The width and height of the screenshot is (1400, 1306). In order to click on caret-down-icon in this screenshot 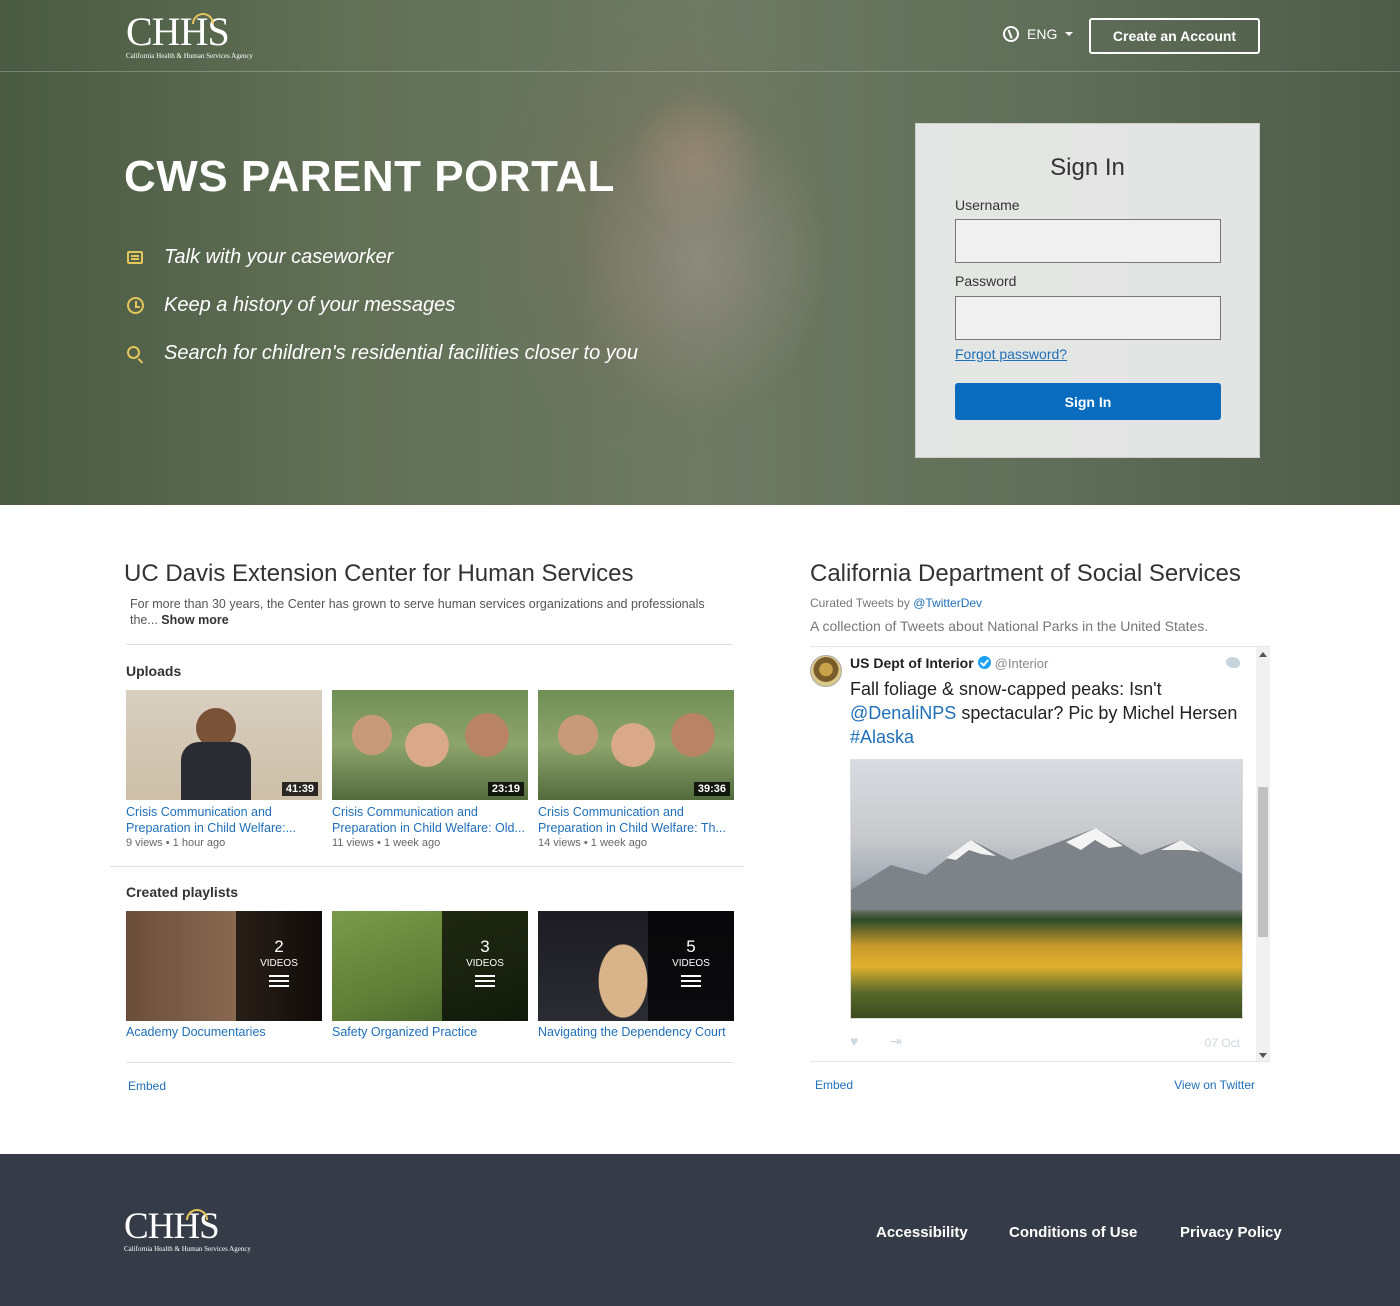, I will do `click(1069, 34)`.